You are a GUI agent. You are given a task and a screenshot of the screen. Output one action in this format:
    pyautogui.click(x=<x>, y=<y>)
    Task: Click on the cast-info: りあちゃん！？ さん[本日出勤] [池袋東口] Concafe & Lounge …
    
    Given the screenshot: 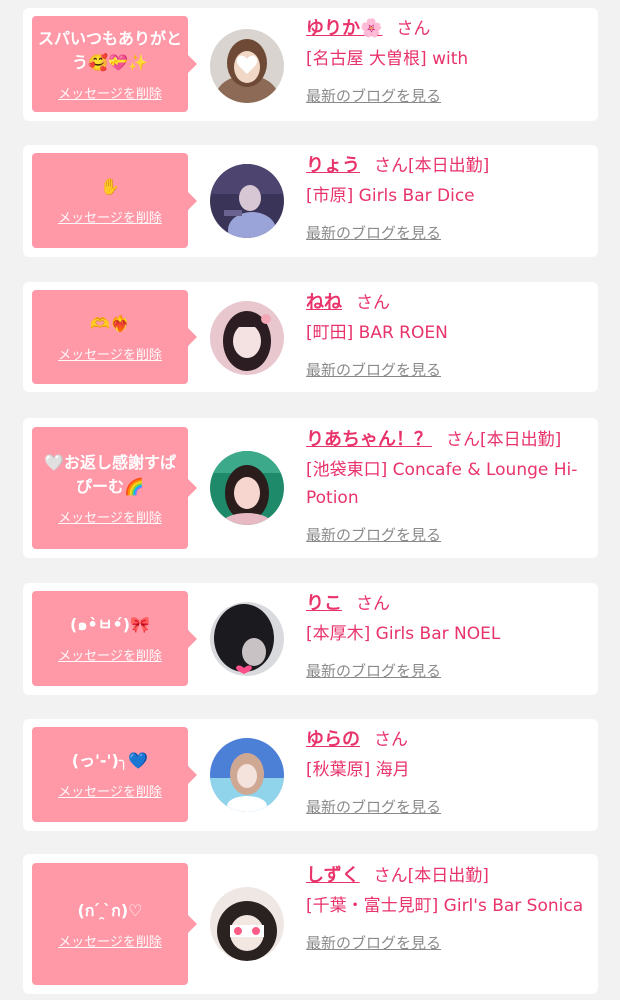 What is the action you would take?
    pyautogui.click(x=447, y=486)
    